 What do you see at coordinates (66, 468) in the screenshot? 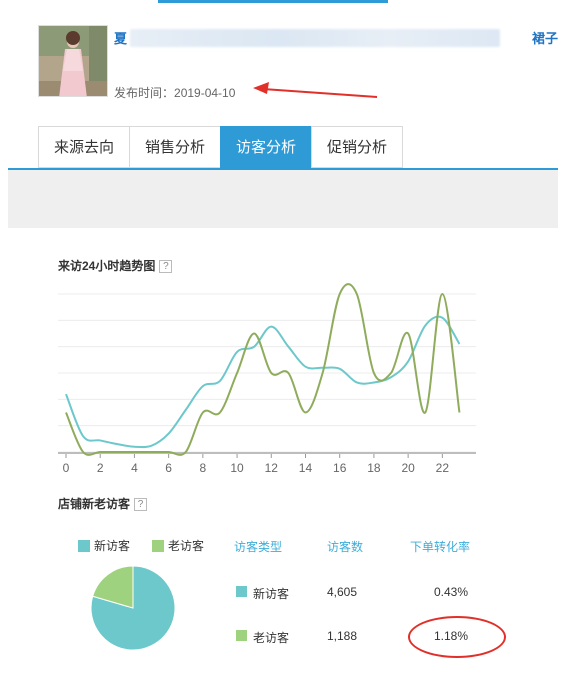
I see `x-tick-label: 0` at bounding box center [66, 468].